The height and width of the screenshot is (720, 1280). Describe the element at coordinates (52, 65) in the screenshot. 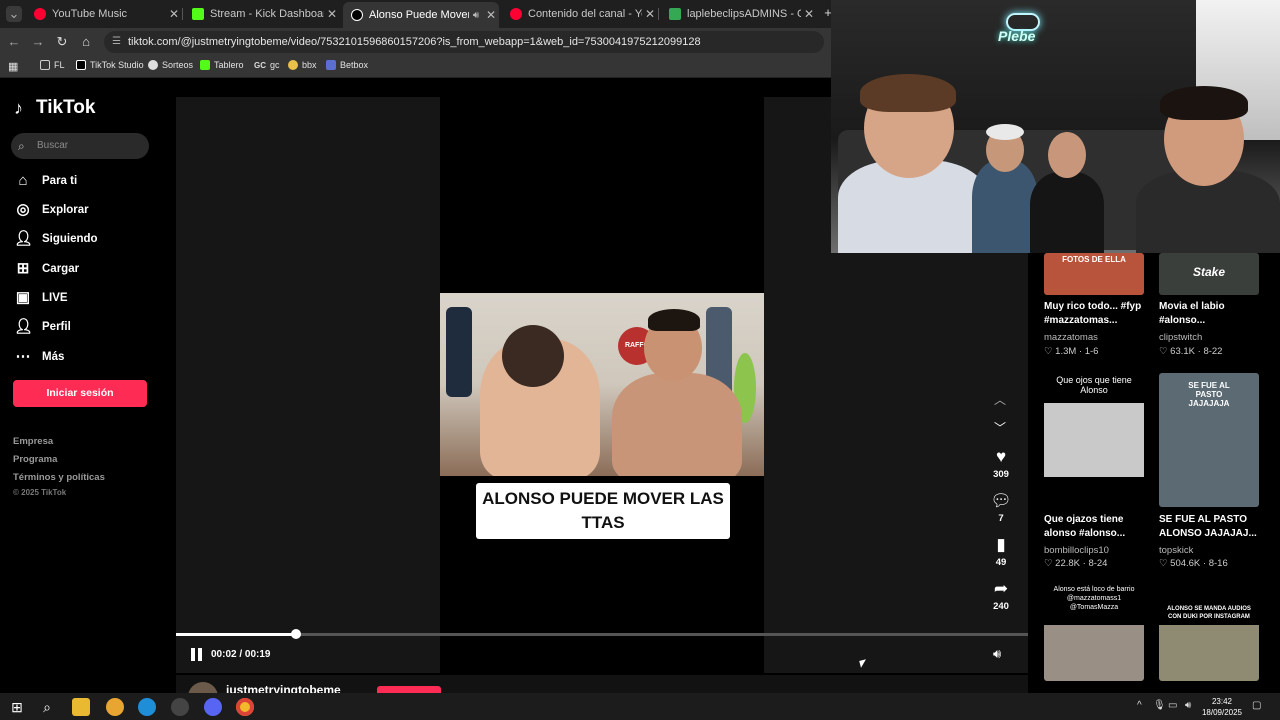

I see `bookmark-fl: FL` at that location.